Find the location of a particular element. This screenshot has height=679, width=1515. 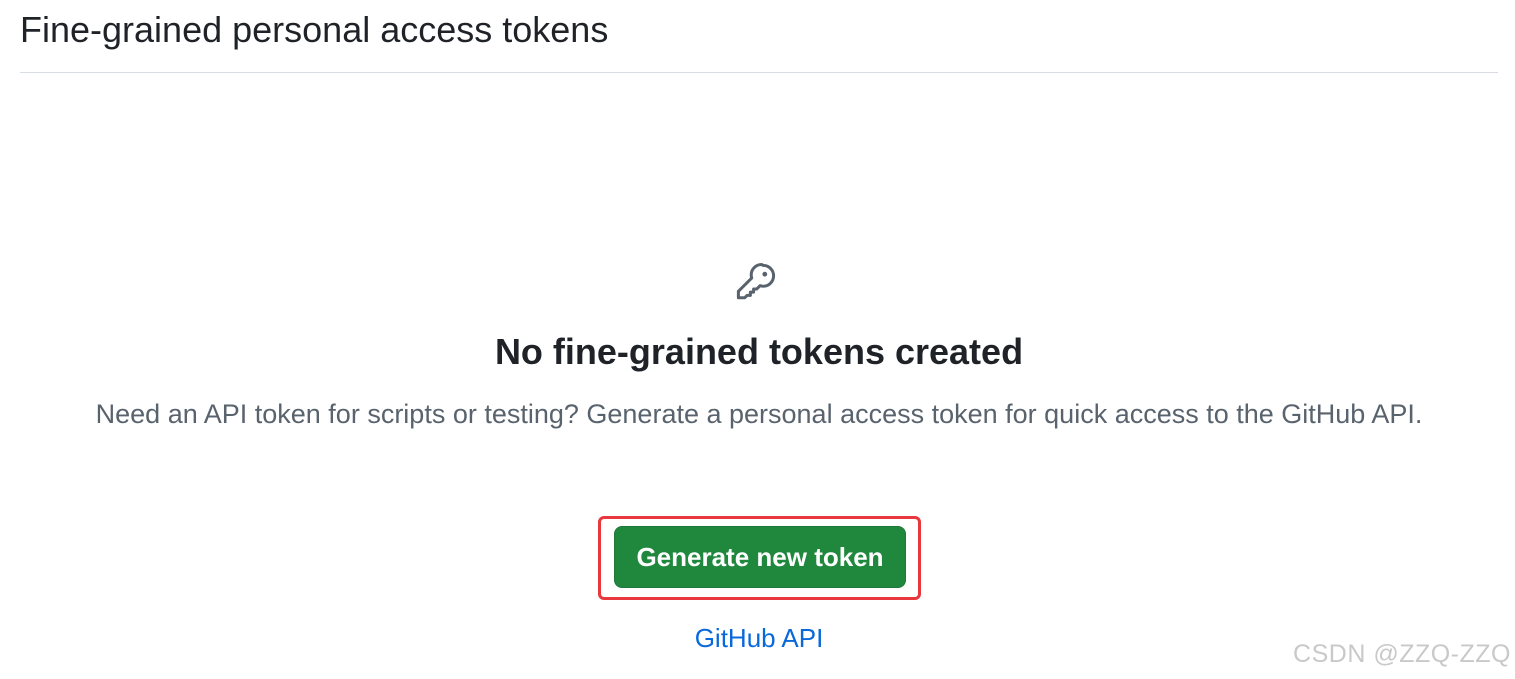

watermark: CSDN @ZZQ-ZZQ is located at coordinates (1402, 654).